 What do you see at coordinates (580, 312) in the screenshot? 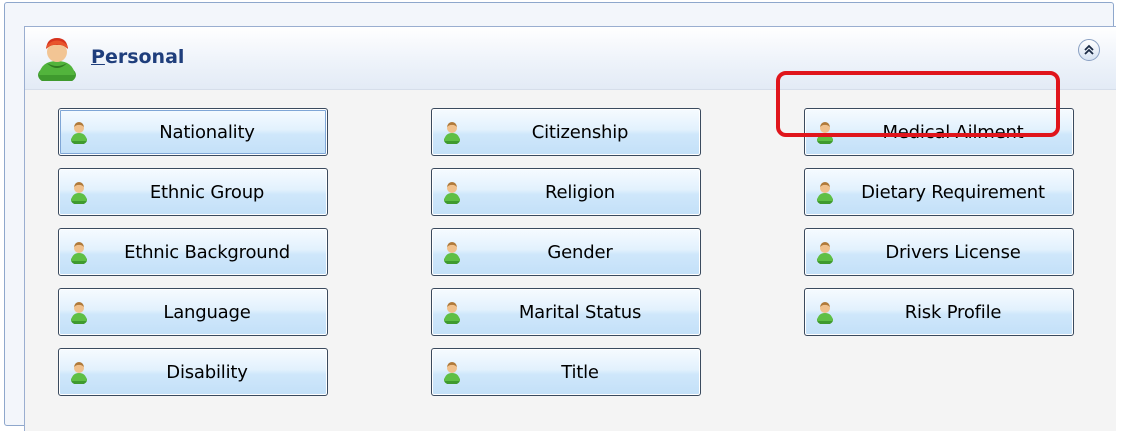
I see `button-label: Marital Status` at bounding box center [580, 312].